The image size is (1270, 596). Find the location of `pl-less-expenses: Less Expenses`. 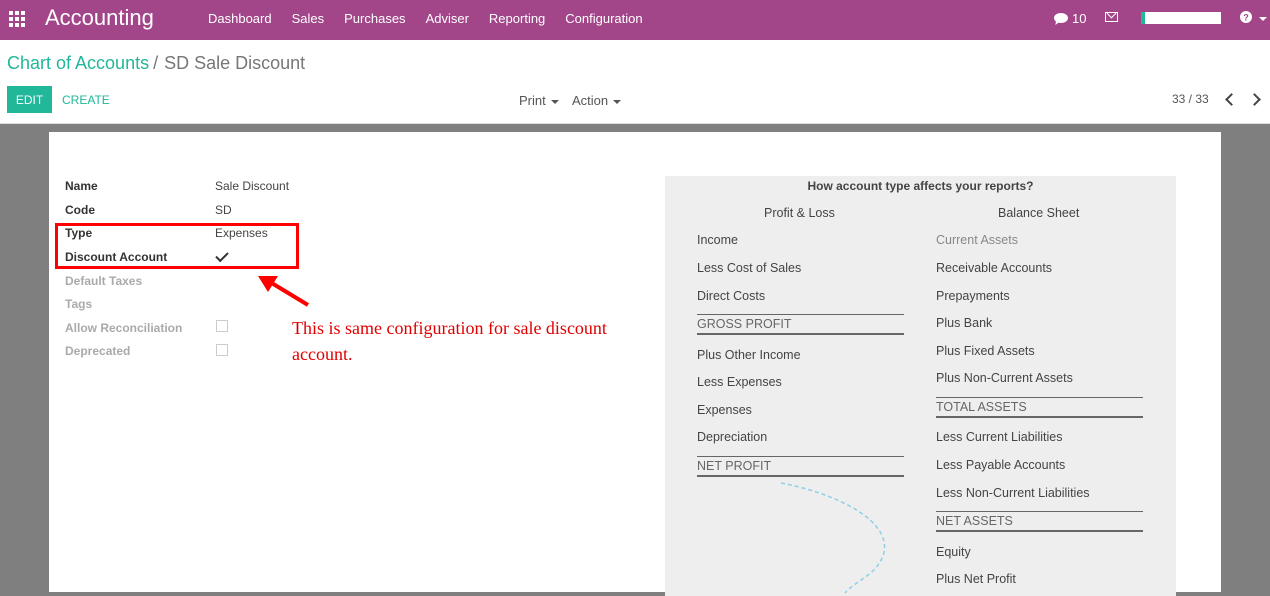

pl-less-expenses: Less Expenses is located at coordinates (739, 382).